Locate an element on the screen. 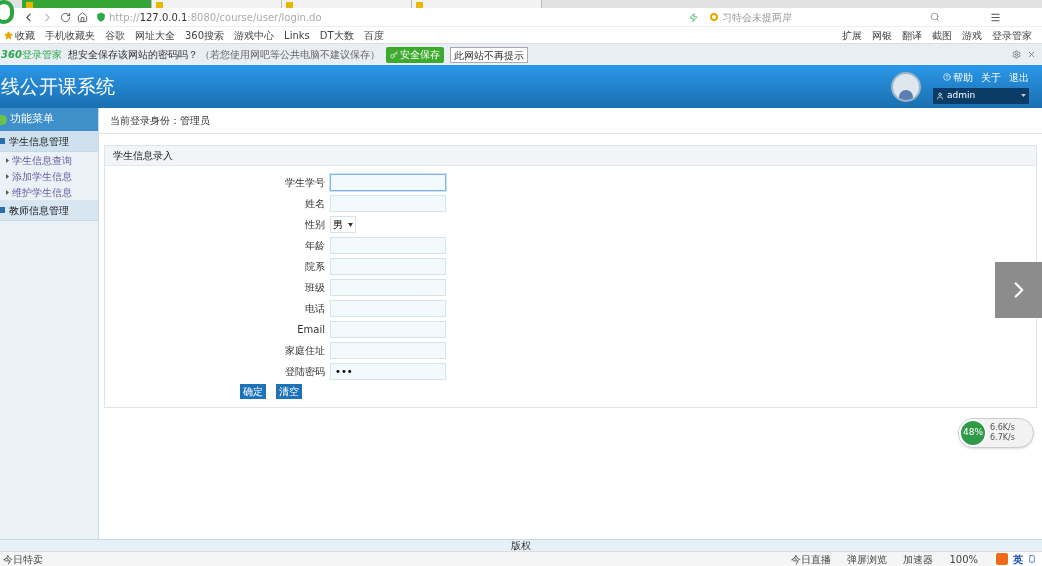 The width and height of the screenshot is (1042, 566). menu-header: 功能菜单 is located at coordinates (49, 119).